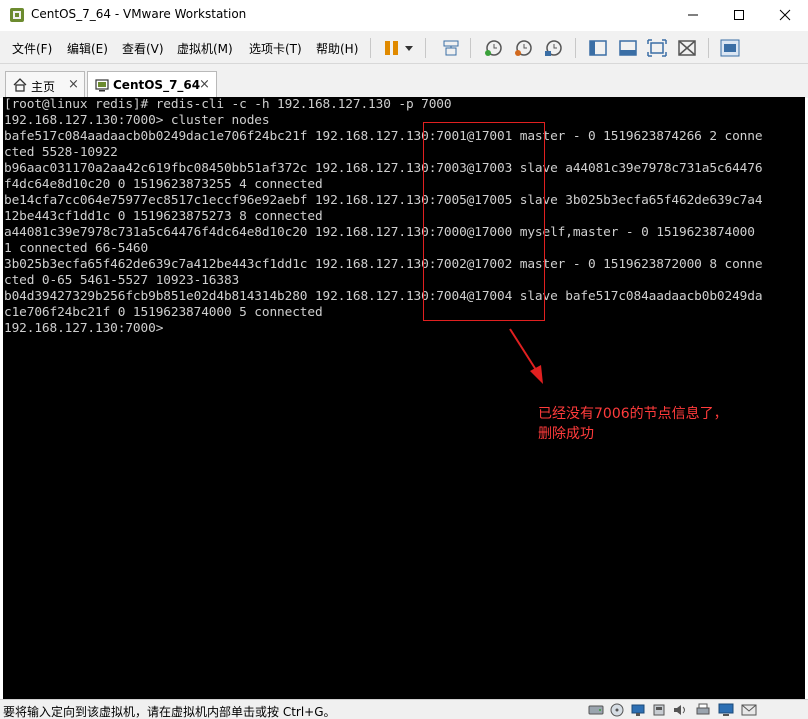 The image size is (808, 719). I want to click on tab-centos-label: CentOS_7_64, so click(157, 85).